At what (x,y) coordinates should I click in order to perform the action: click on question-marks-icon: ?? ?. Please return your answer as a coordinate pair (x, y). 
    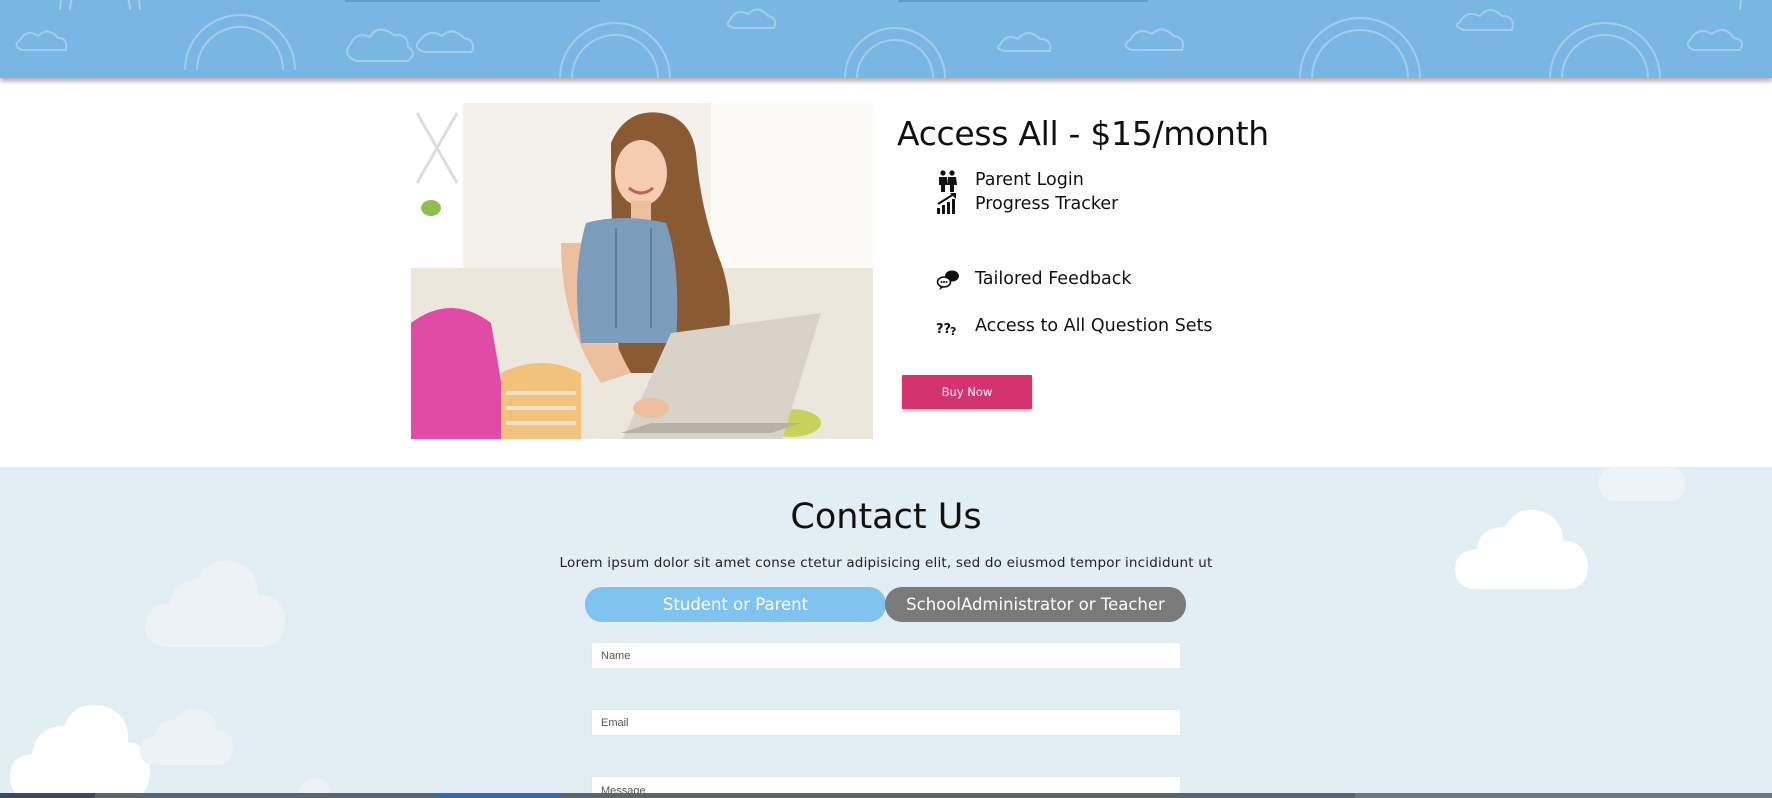
    Looking at the image, I should click on (948, 327).